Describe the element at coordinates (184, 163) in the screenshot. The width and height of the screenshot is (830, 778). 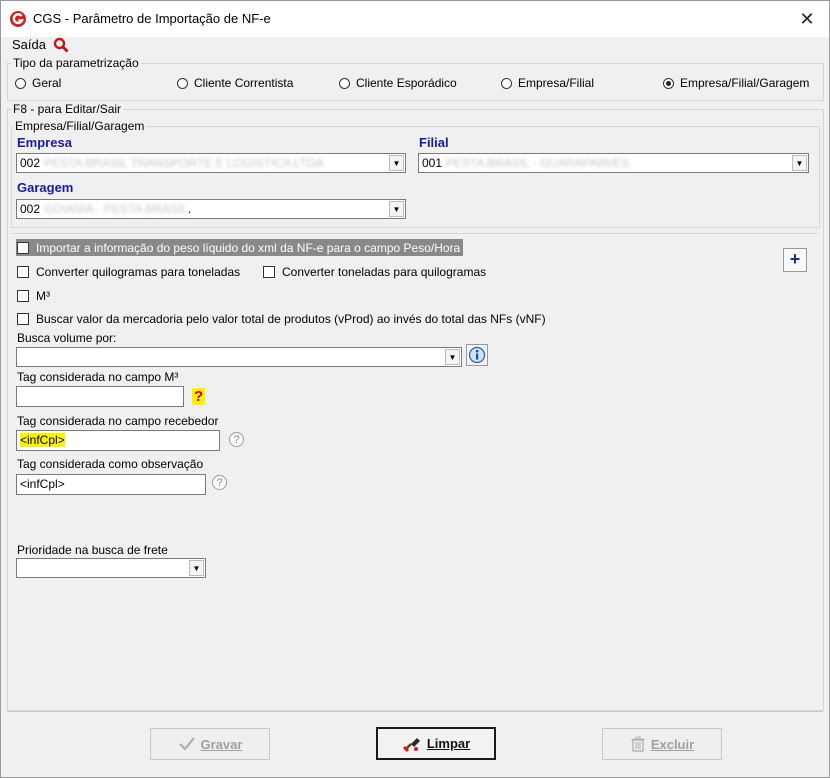
I see `empresa-name: PESTA BRASIL TRANSPORTE E LOGISTICA LTDA` at that location.